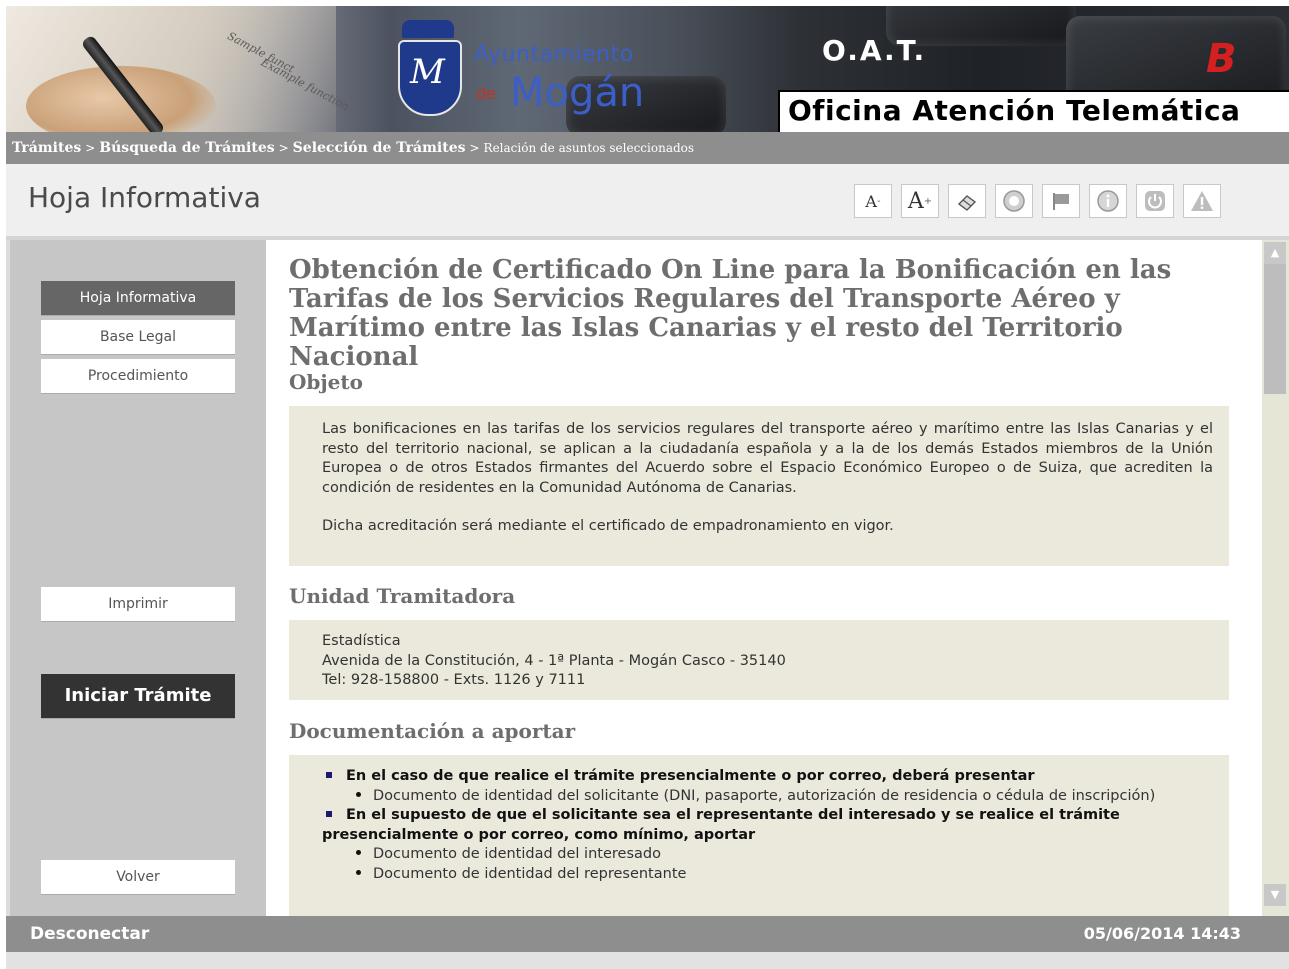  What do you see at coordinates (89, 934) in the screenshot?
I see `disconnect-link: Desconectar` at bounding box center [89, 934].